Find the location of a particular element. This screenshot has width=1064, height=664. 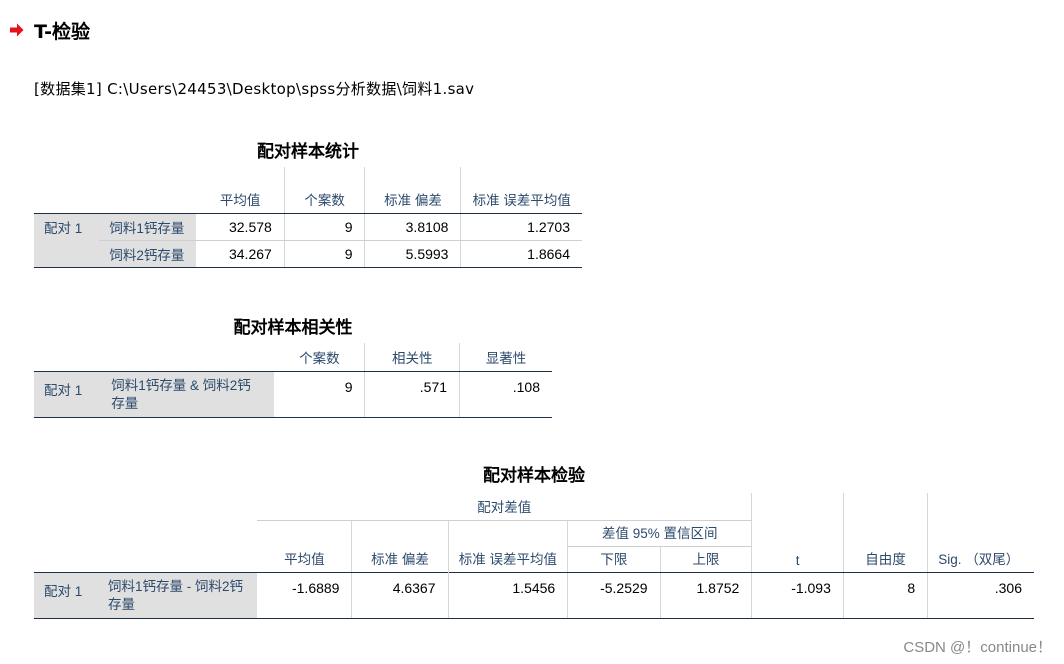

group-header: 配对差值 is located at coordinates (504, 507).